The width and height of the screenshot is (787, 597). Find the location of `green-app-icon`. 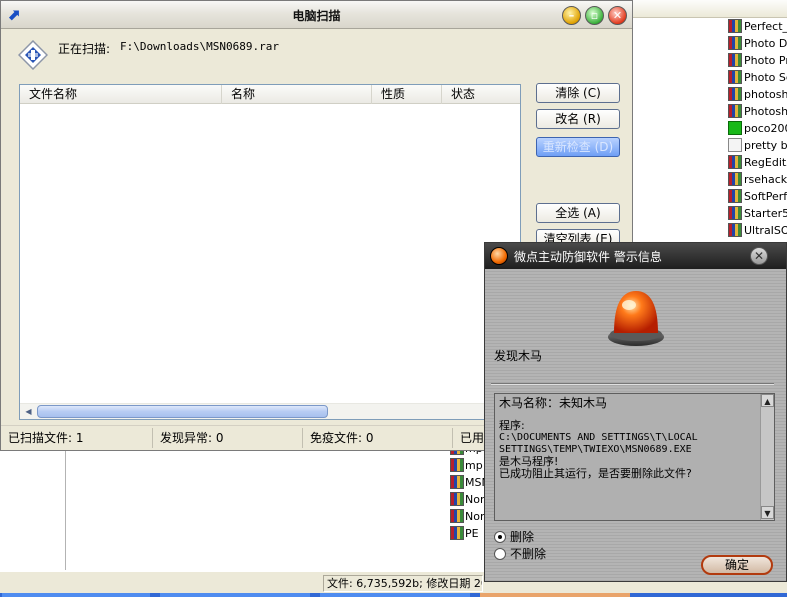

green-app-icon is located at coordinates (735, 128).